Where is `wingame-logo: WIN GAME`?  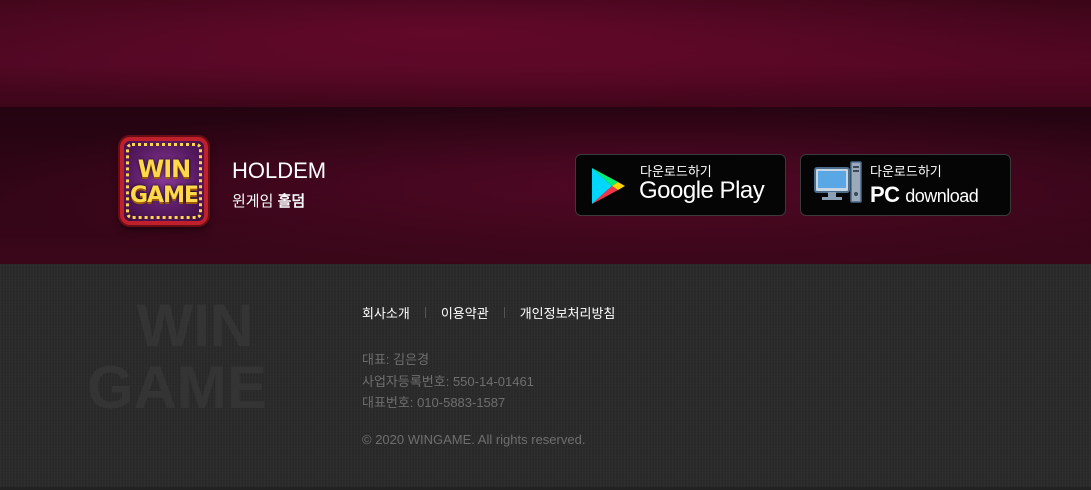
wingame-logo: WIN GAME is located at coordinates (164, 181).